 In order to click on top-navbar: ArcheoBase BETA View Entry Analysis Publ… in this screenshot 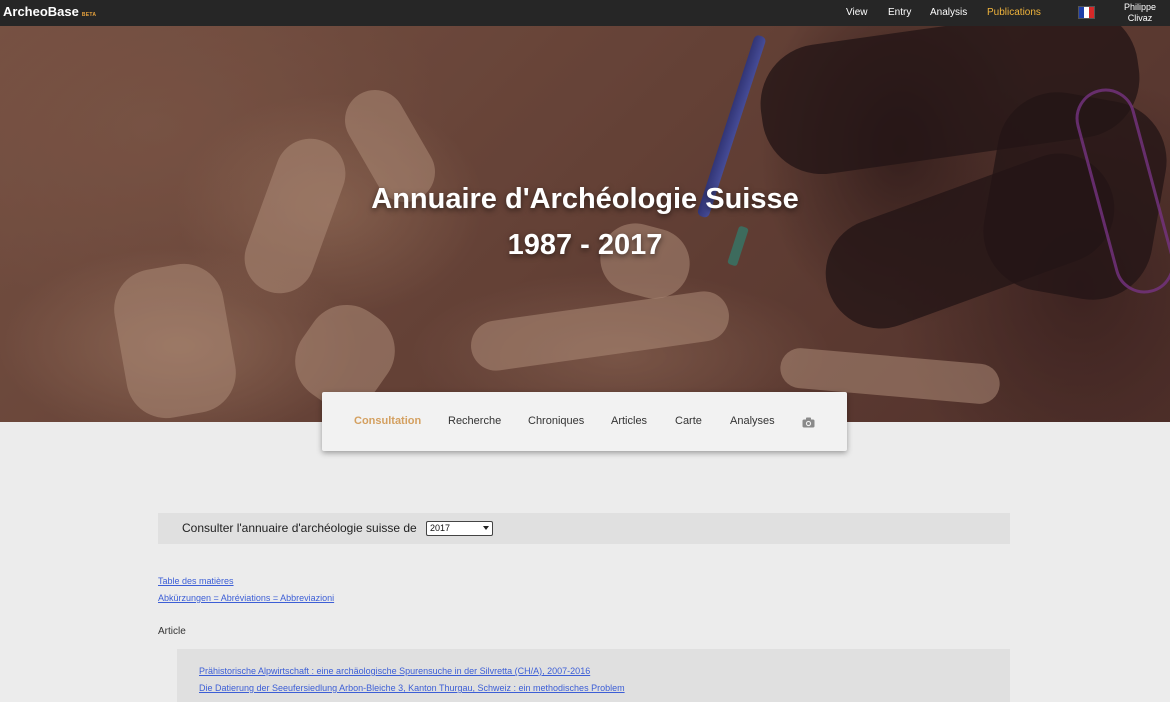, I will do `click(585, 13)`.